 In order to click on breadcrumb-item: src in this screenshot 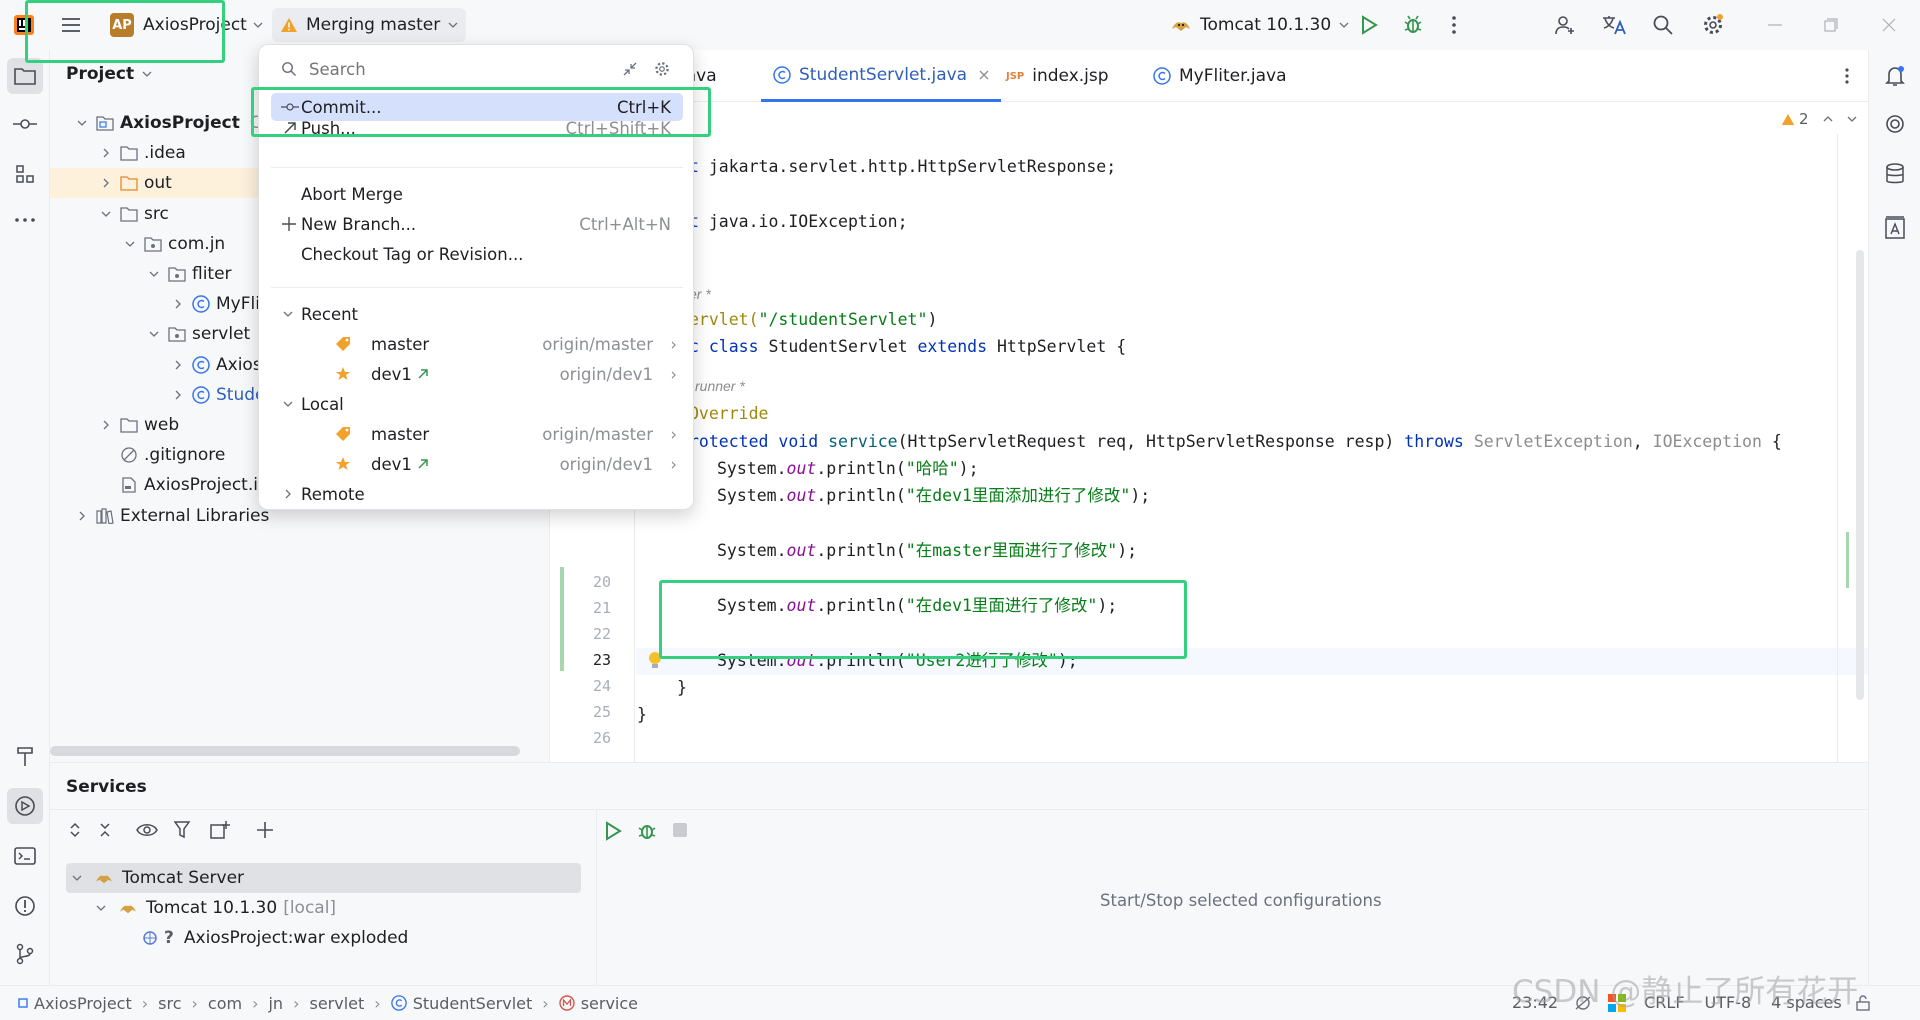, I will do `click(169, 1003)`.